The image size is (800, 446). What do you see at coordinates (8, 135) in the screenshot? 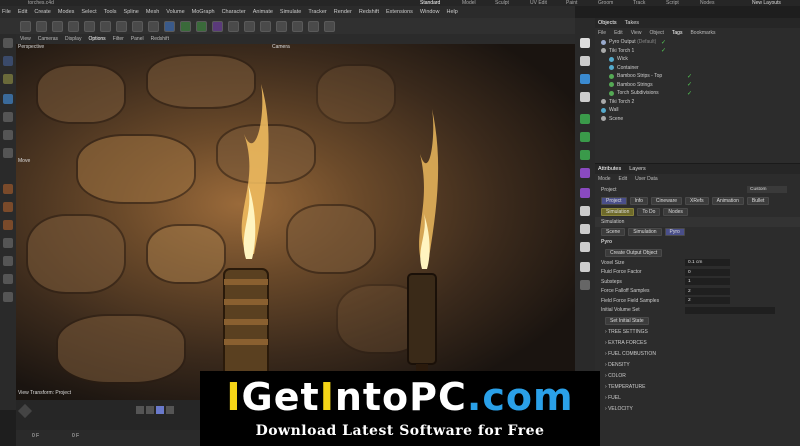
I see `rotate-icon` at bounding box center [8, 135].